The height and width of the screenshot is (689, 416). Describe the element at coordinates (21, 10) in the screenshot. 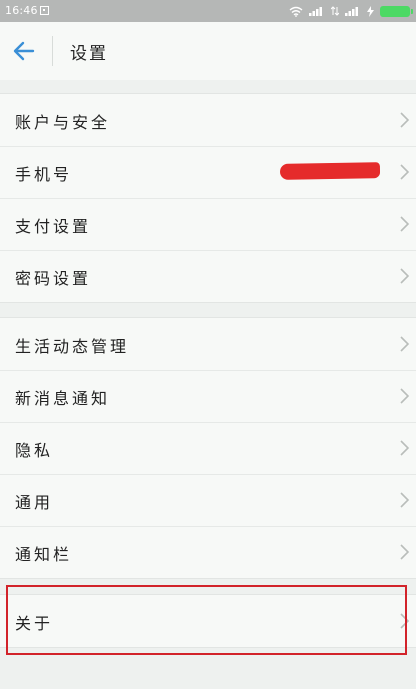

I see `status-time: 16:46` at that location.